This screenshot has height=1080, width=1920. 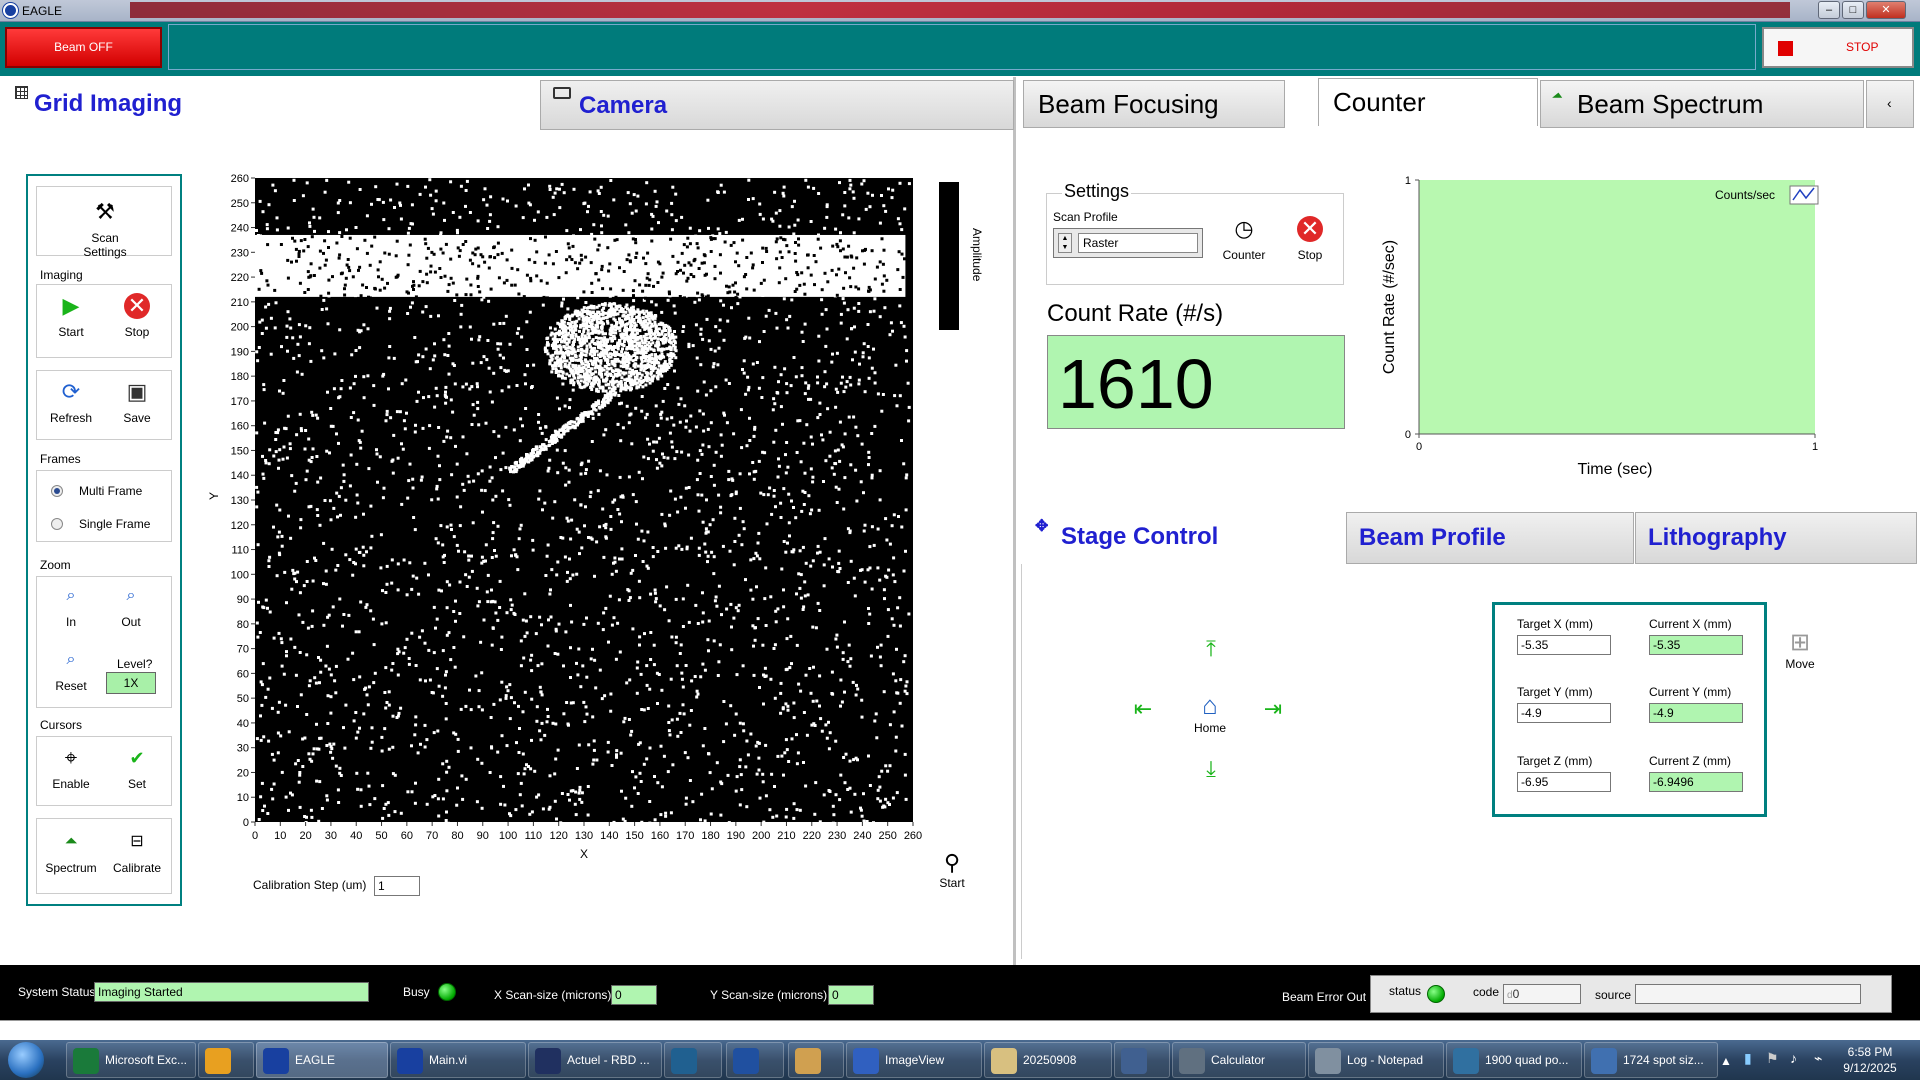 What do you see at coordinates (1564, 645) in the screenshot?
I see `target-x-input: -5.35` at bounding box center [1564, 645].